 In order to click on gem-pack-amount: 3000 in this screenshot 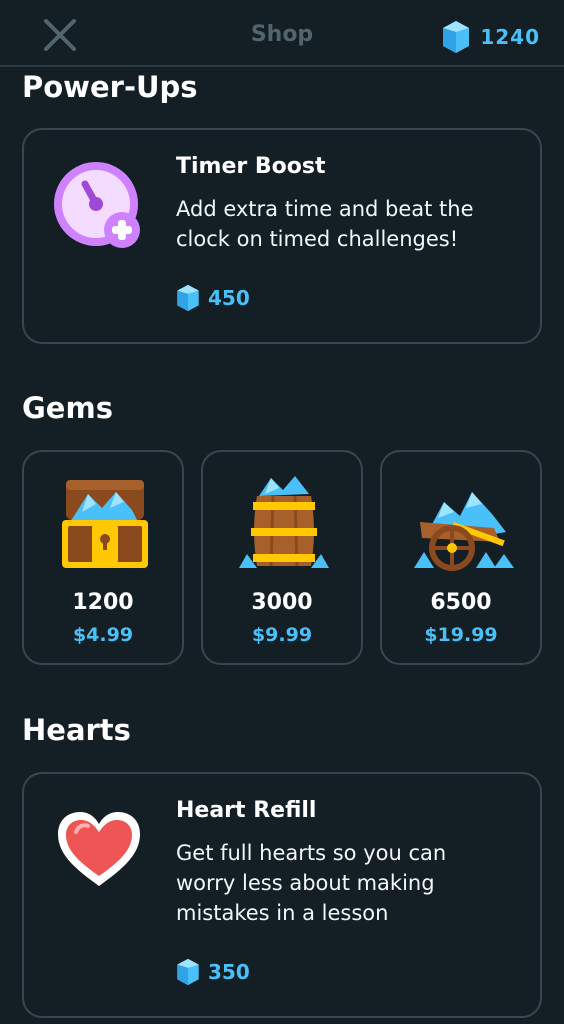, I will do `click(282, 602)`.